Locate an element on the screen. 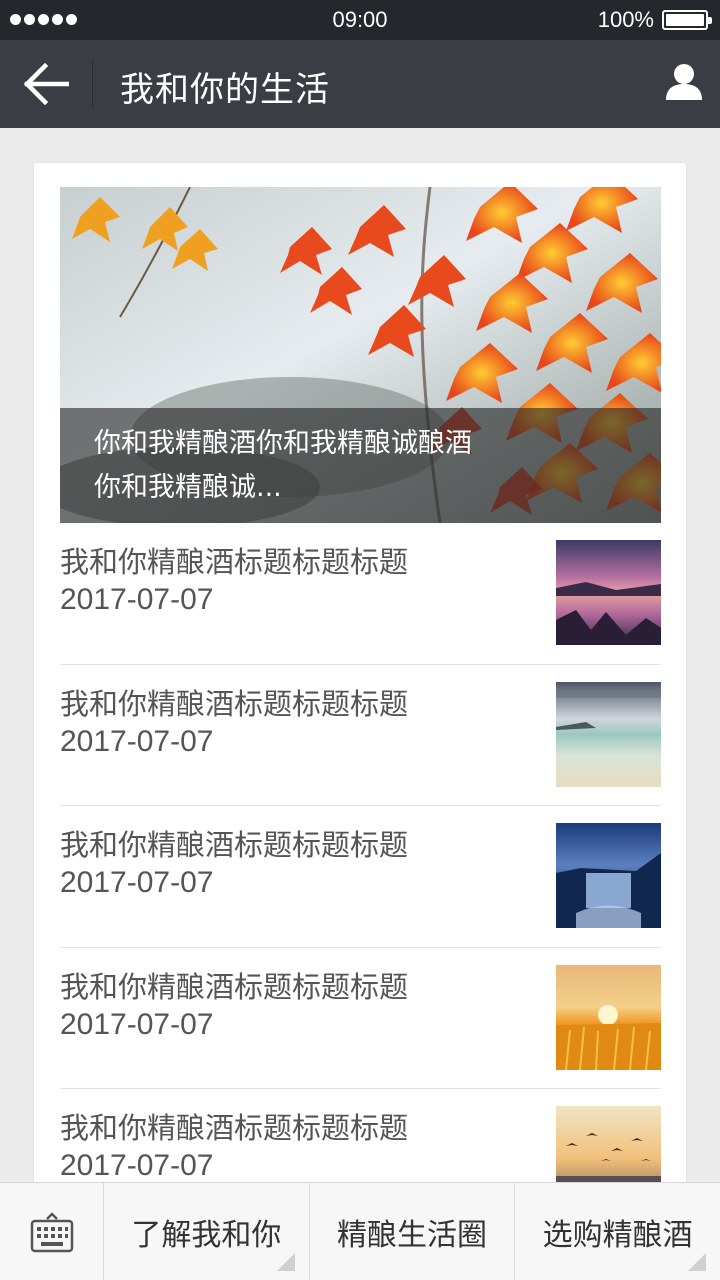  back-button is located at coordinates (46, 84).